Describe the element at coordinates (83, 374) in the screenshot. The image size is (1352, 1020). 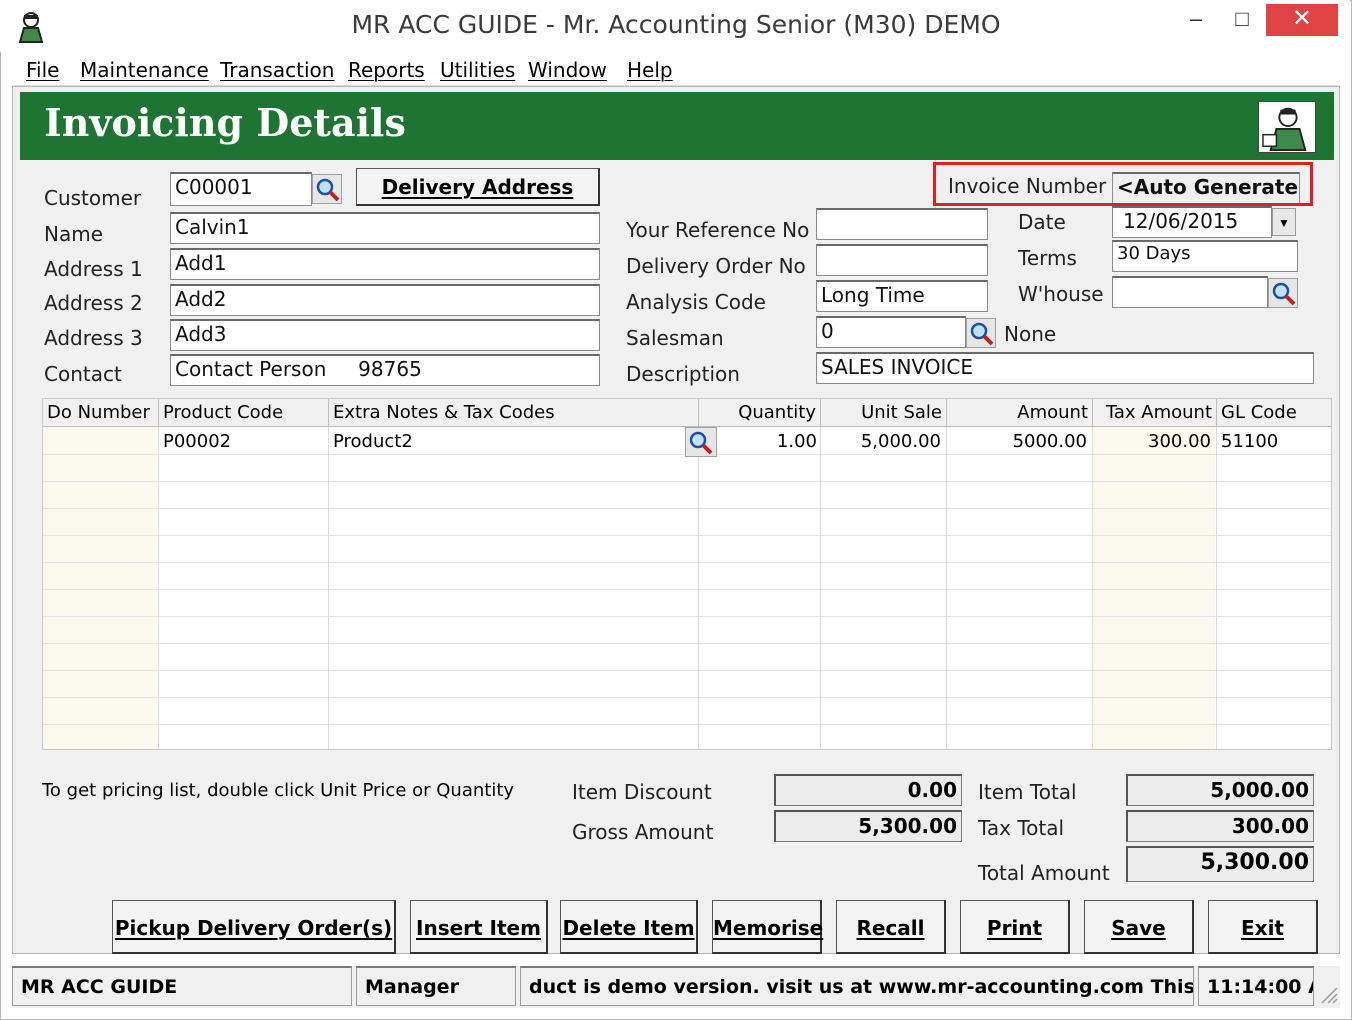
I see `contact-label: Contact` at that location.